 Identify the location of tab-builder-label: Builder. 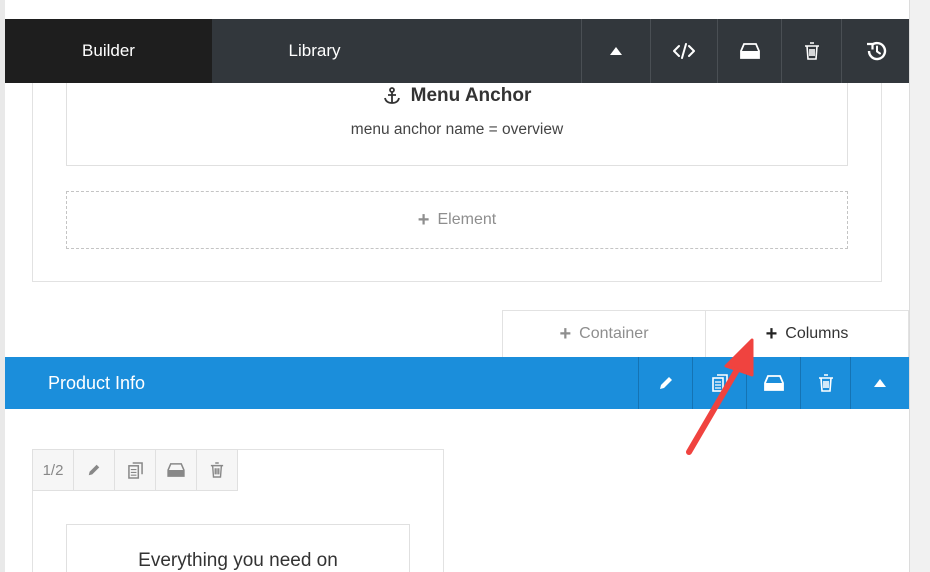
(108, 50).